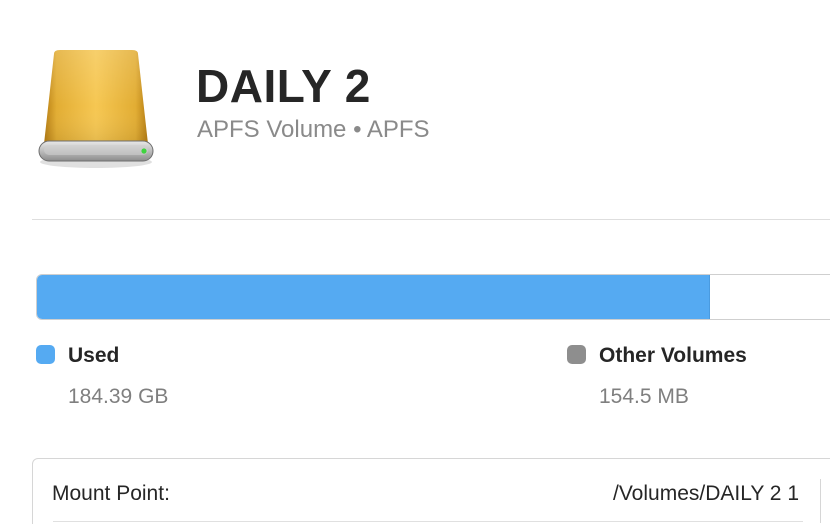  Describe the element at coordinates (45, 354) in the screenshot. I see `used-color-swatch` at that location.